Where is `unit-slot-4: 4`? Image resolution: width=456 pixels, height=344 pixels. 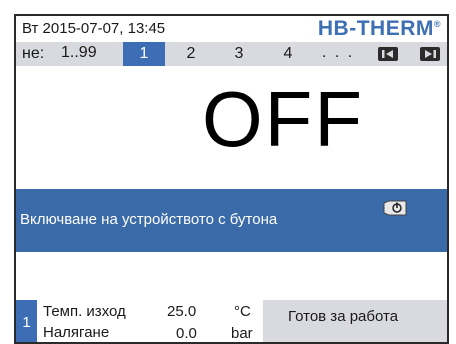 unit-slot-4: 4 is located at coordinates (288, 54).